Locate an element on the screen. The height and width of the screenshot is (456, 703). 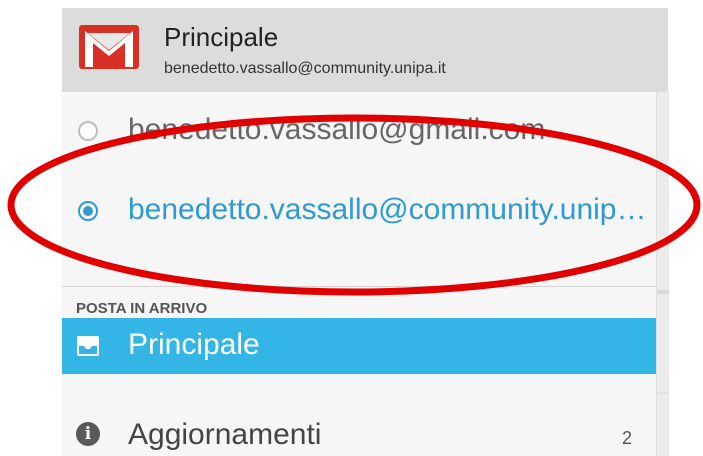
account-row-gmail: benedetto.vassallo@gmail.com is located at coordinates (359, 132).